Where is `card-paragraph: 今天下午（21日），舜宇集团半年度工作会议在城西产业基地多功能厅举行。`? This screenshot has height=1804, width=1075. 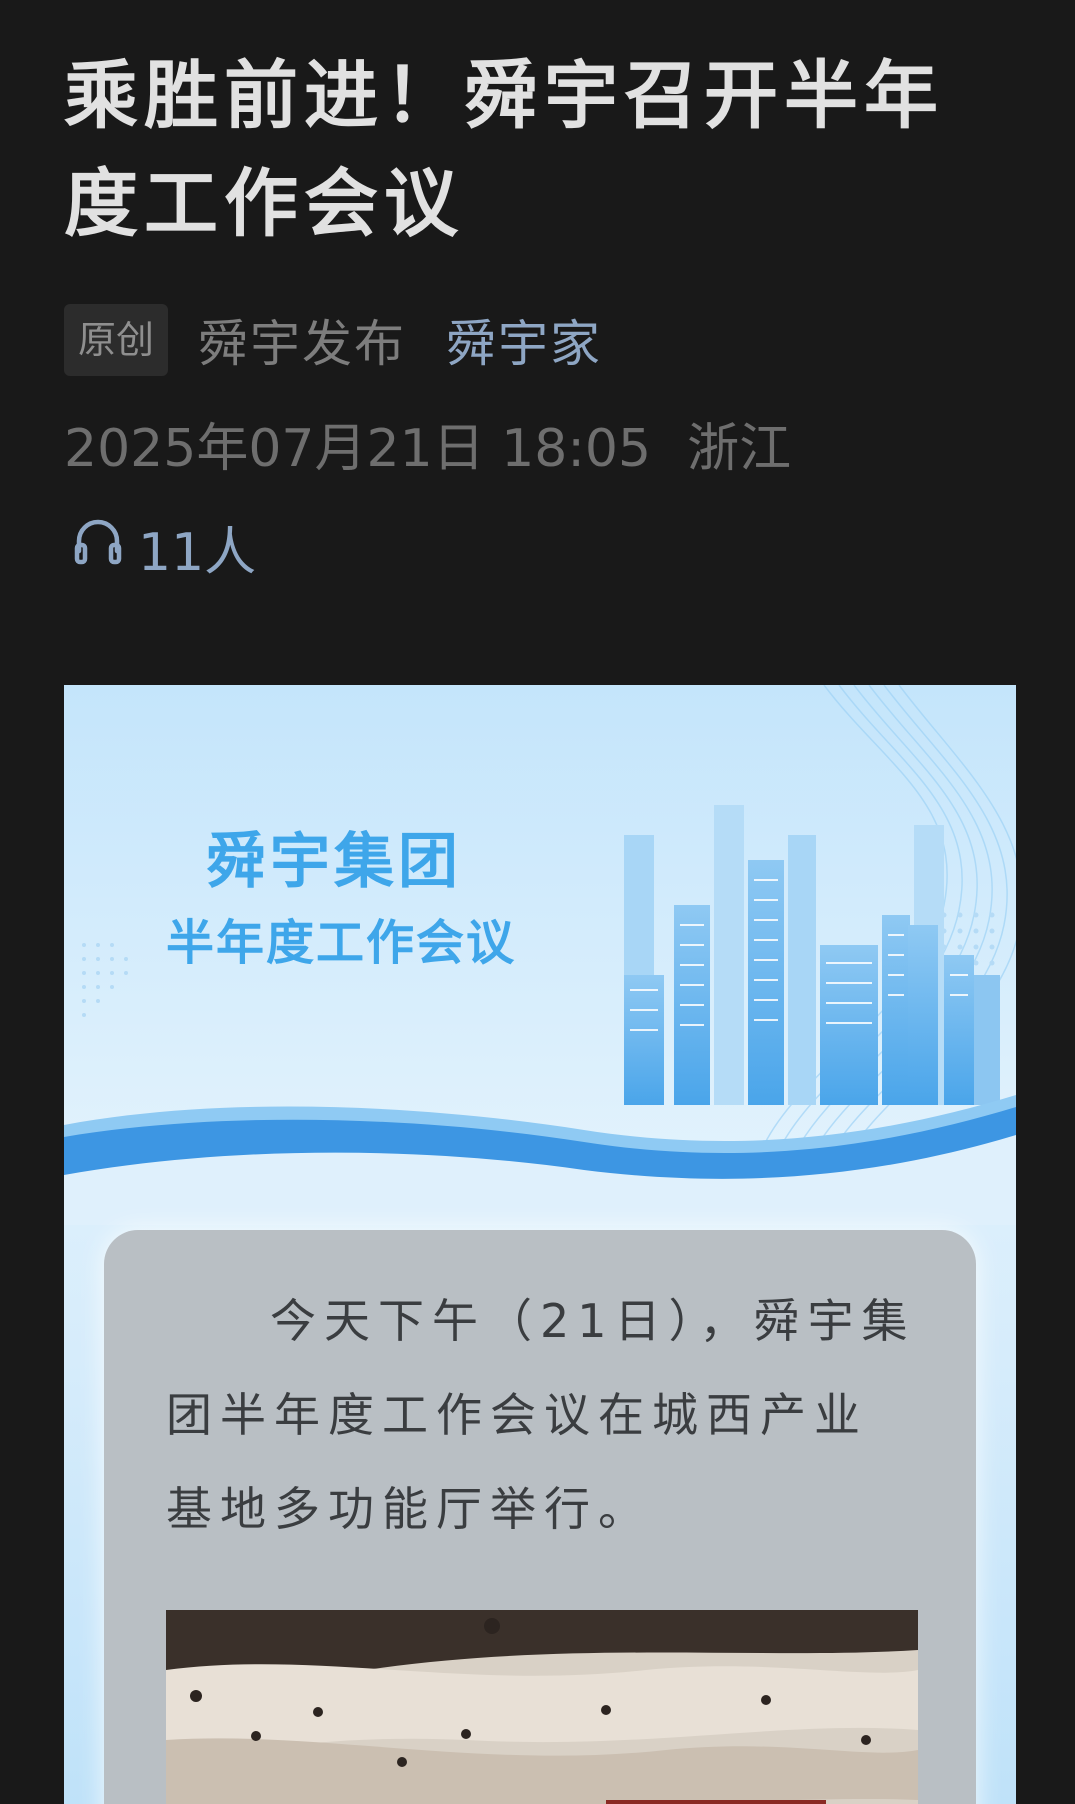 card-paragraph: 今天下午（21日），舜宇集团半年度工作会议在城西产业基地多功能厅举行。 is located at coordinates (541, 1415).